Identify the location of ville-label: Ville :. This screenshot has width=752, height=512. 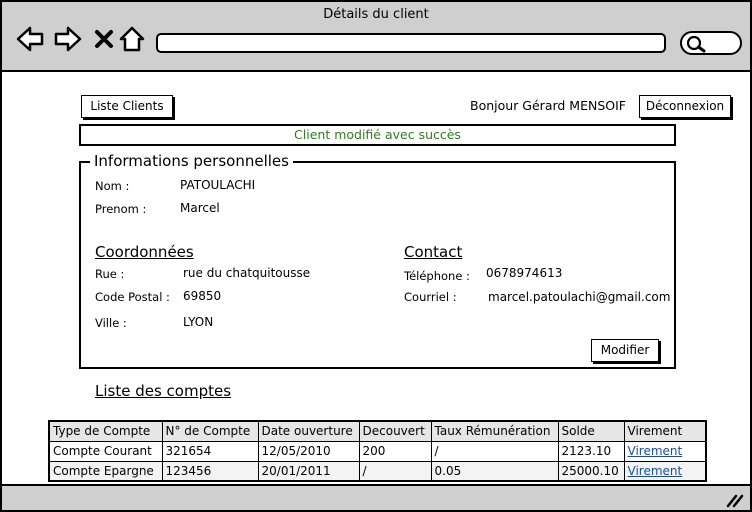
(111, 323).